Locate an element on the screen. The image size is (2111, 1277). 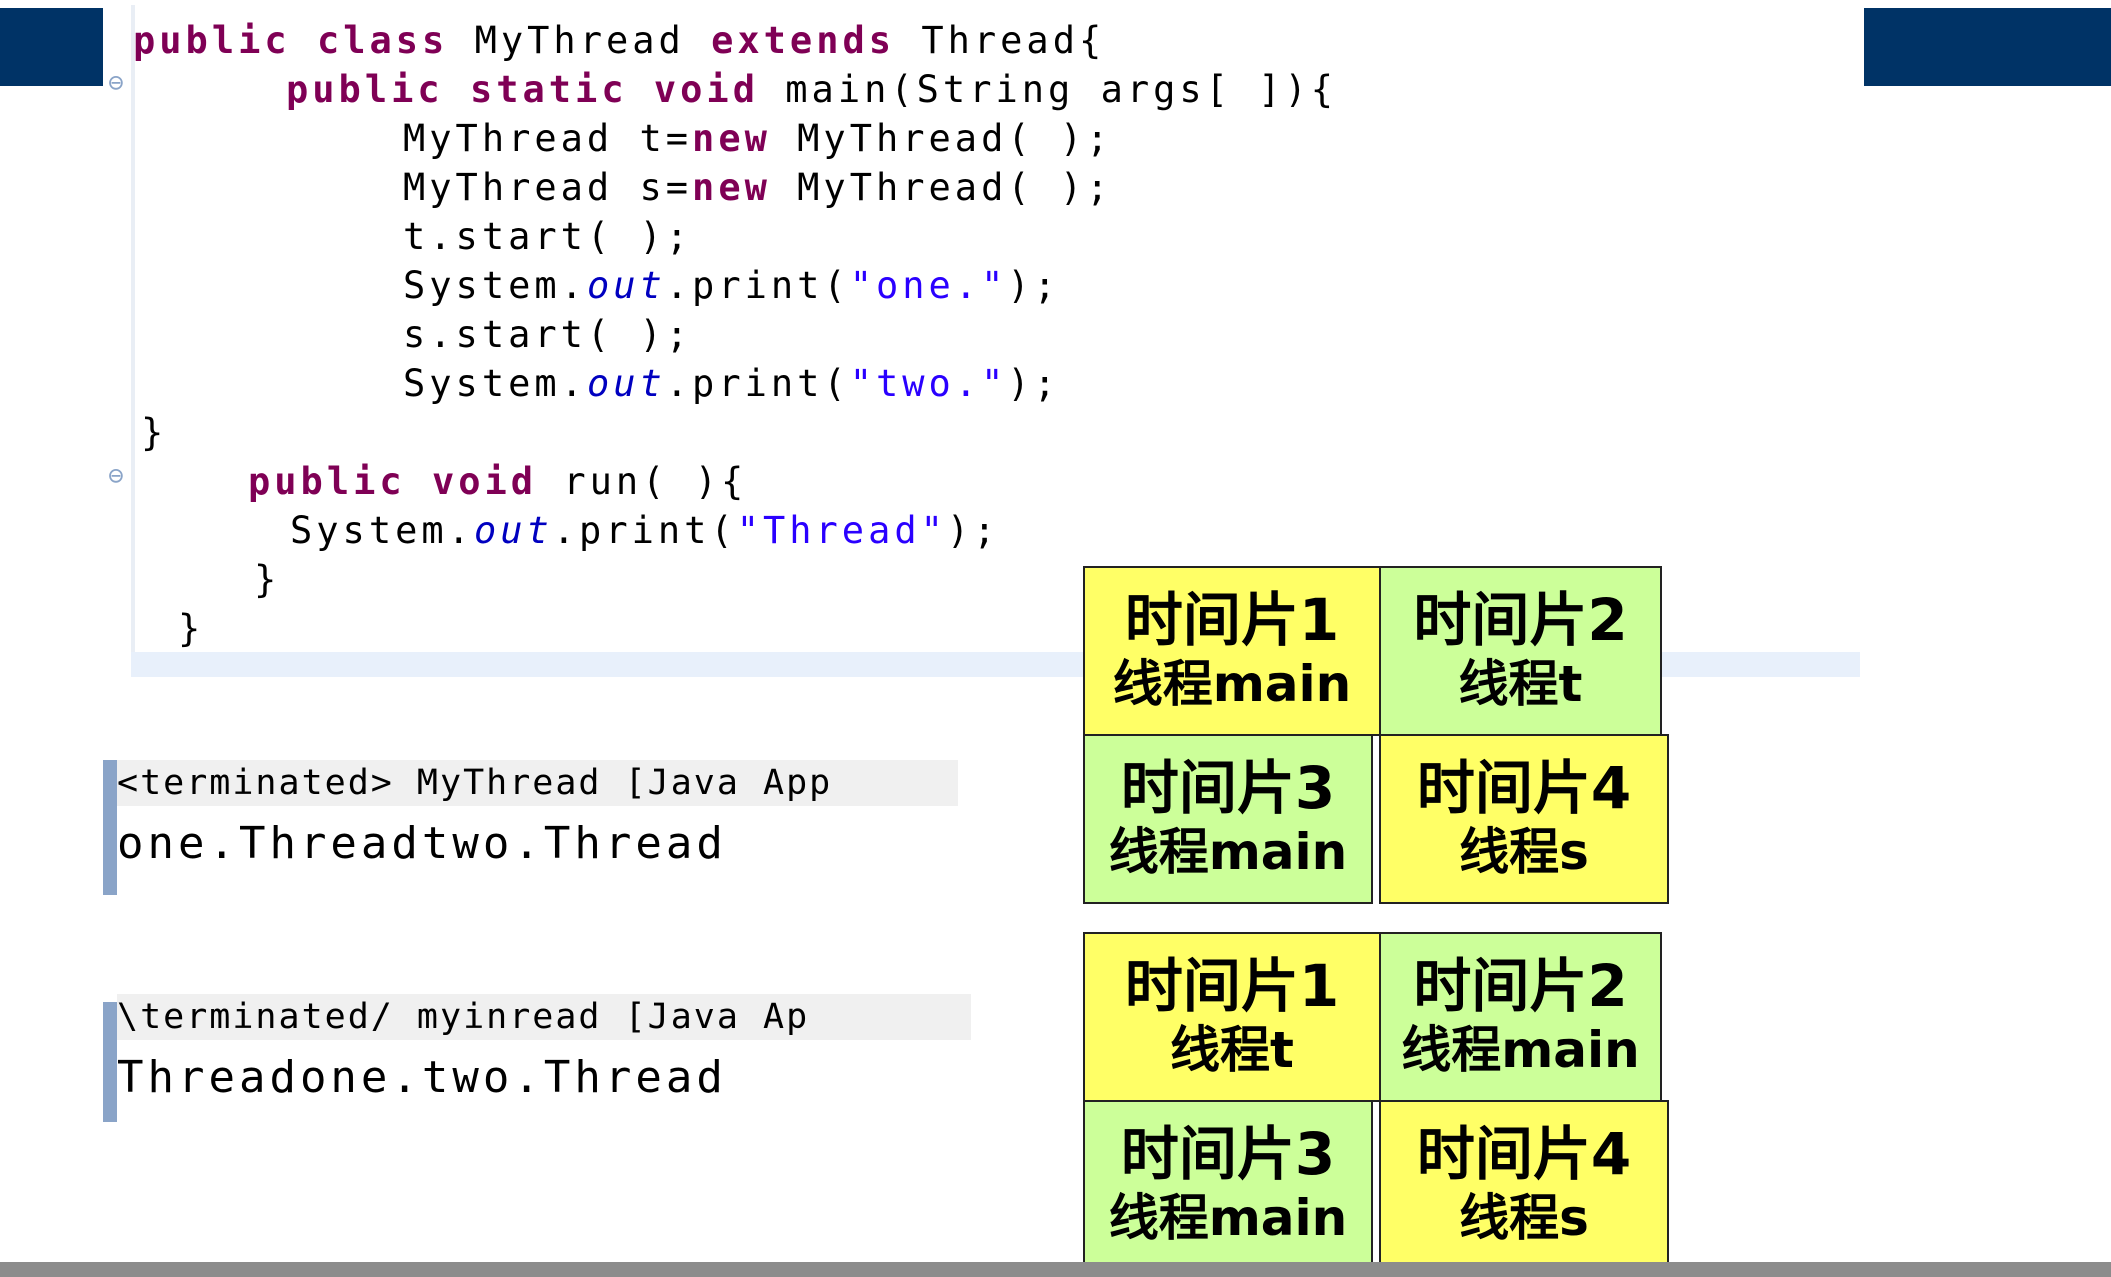
keyword: class is located at coordinates (382, 40).